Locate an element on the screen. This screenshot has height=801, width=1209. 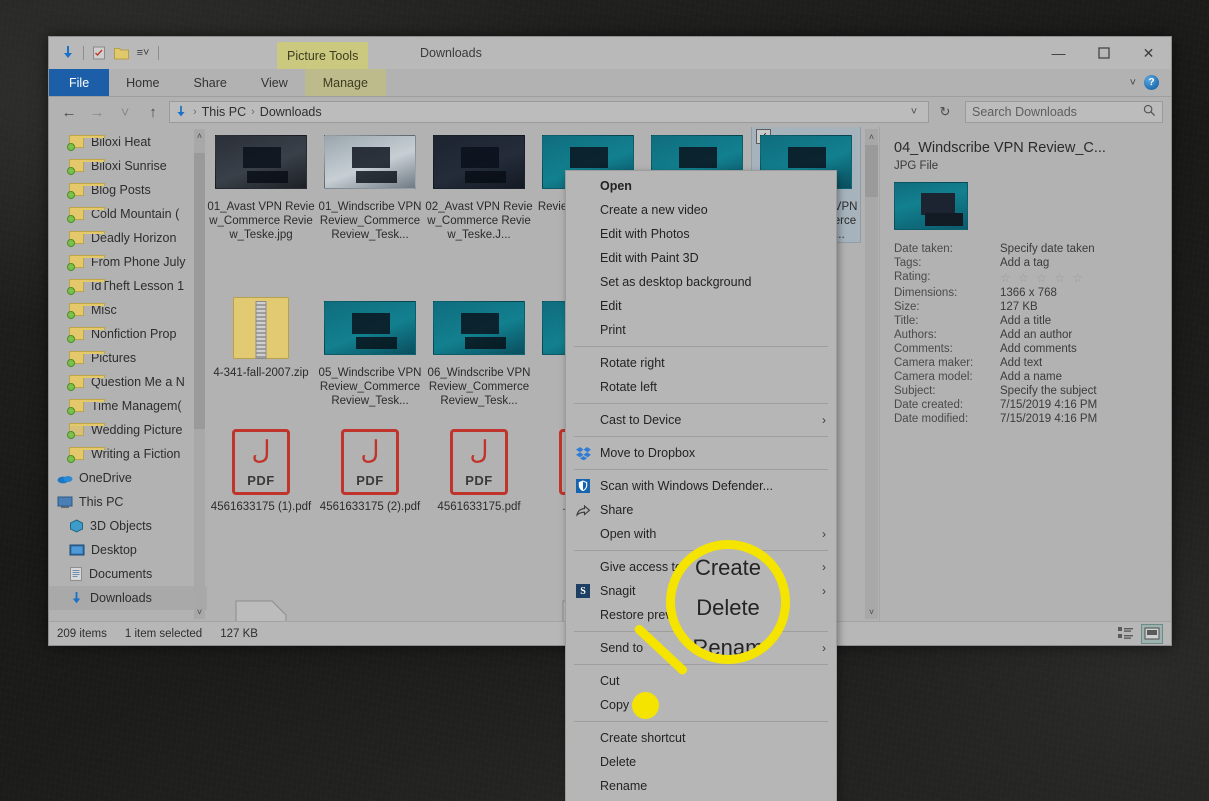
sidebar-item-cold-mountain: Cold Mountain ( is located at coordinates (128, 214).